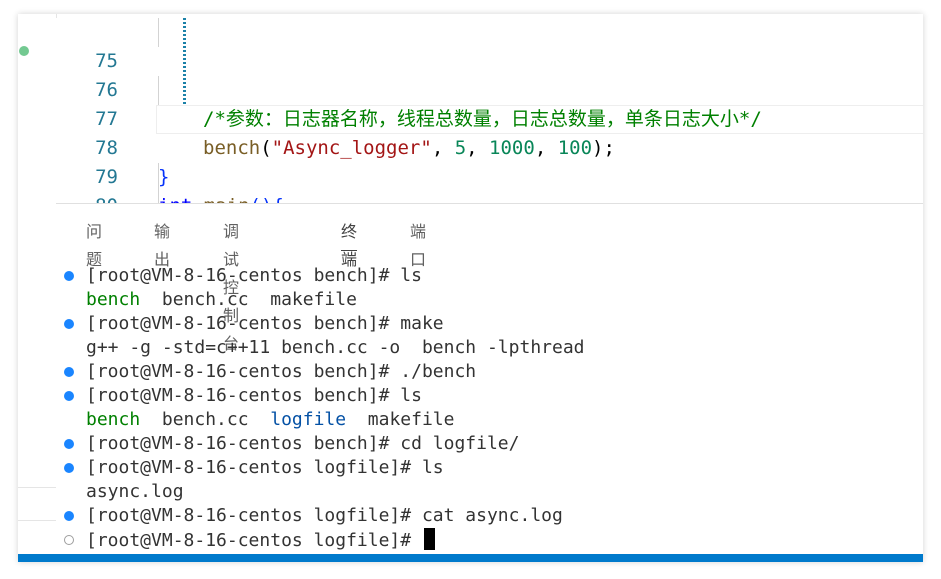 This screenshot has height=579, width=941. What do you see at coordinates (489, 197) in the screenshot?
I see `code-line: 81 return 0;` at bounding box center [489, 197].